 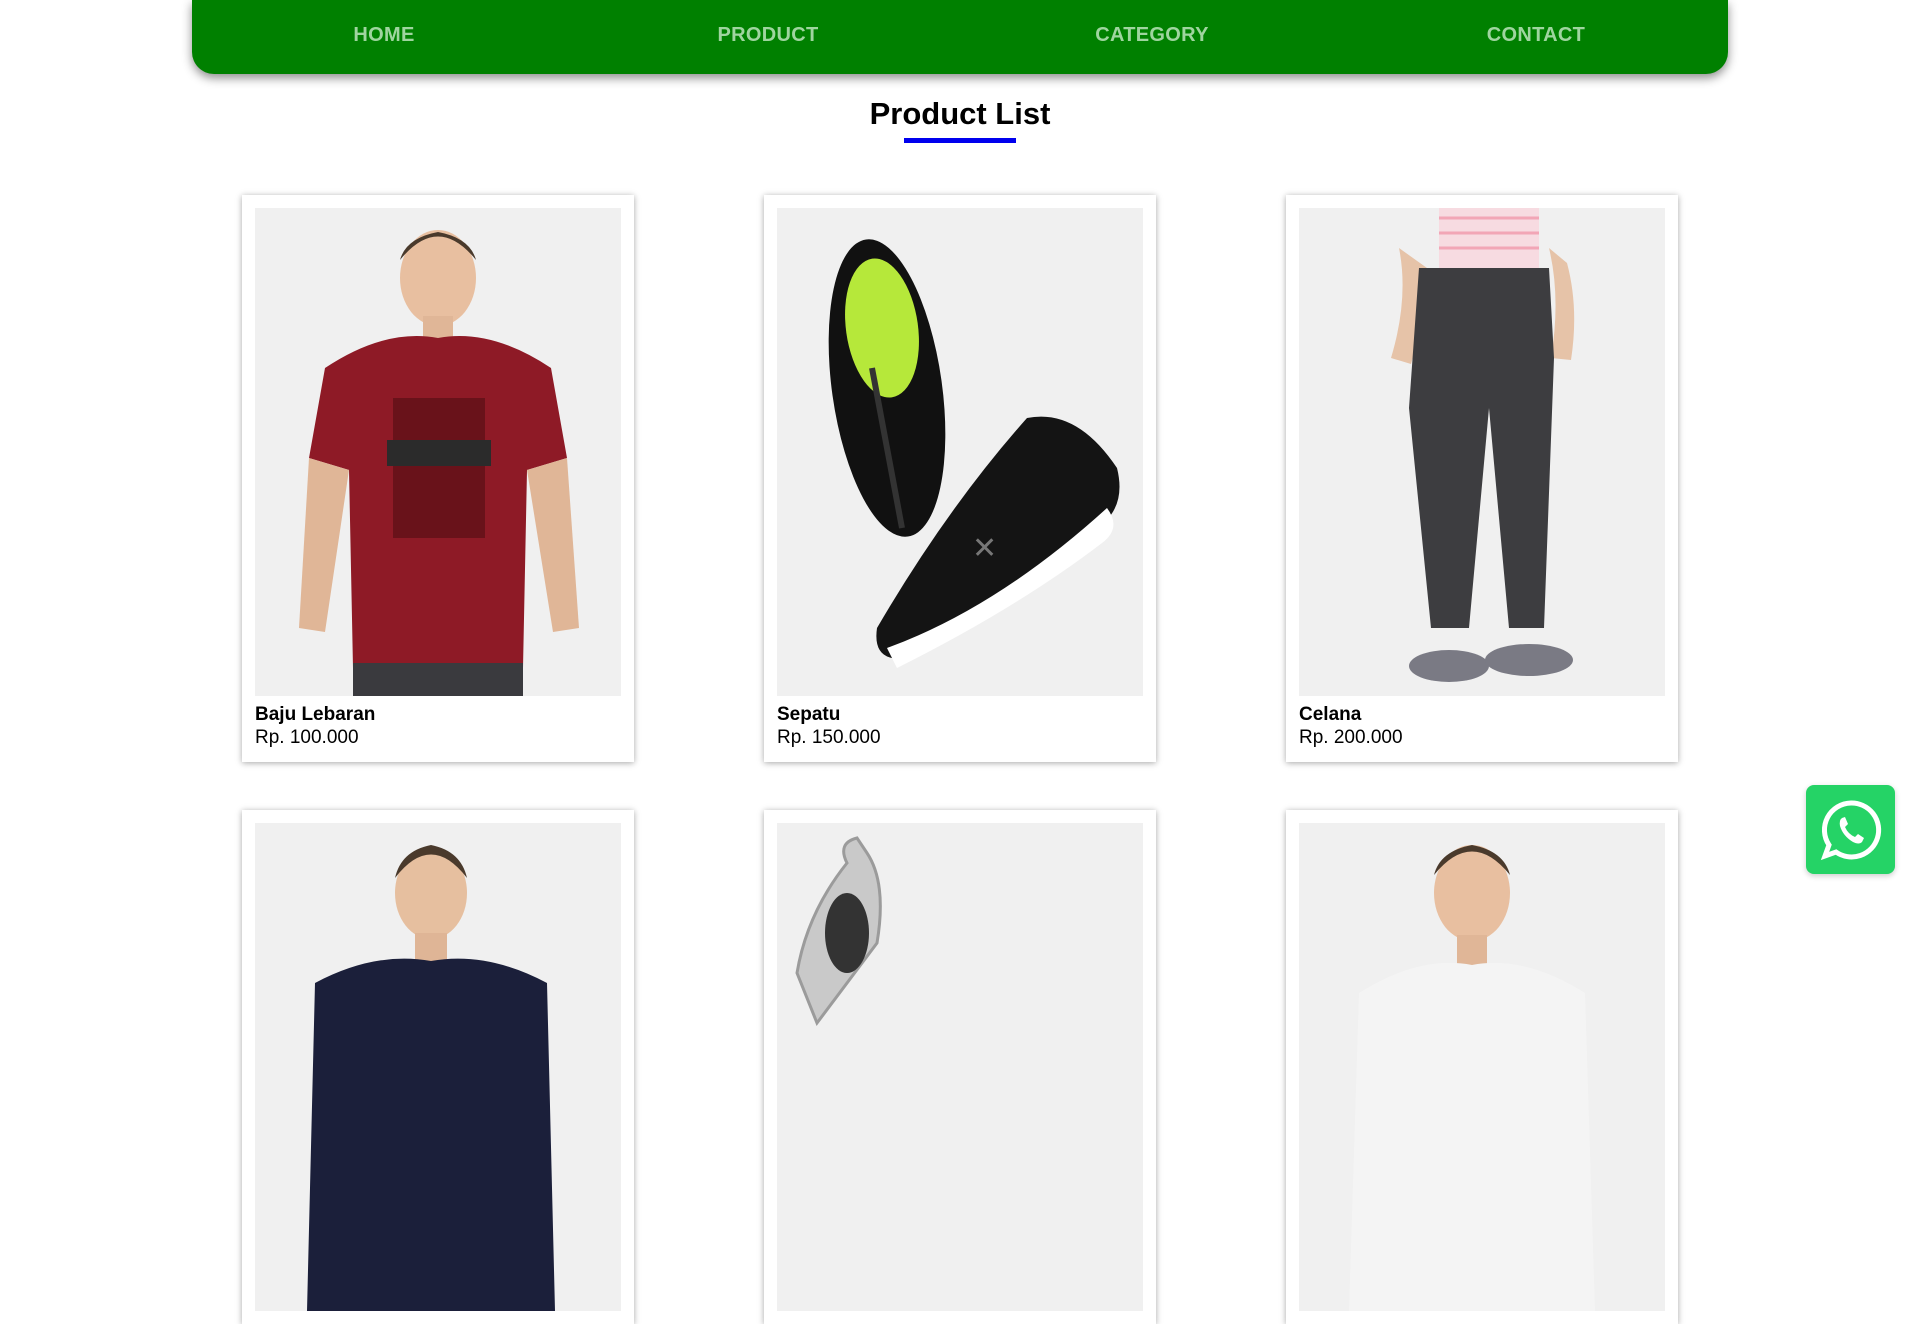 I want to click on product-image-shirt-model, so click(x=438, y=1067).